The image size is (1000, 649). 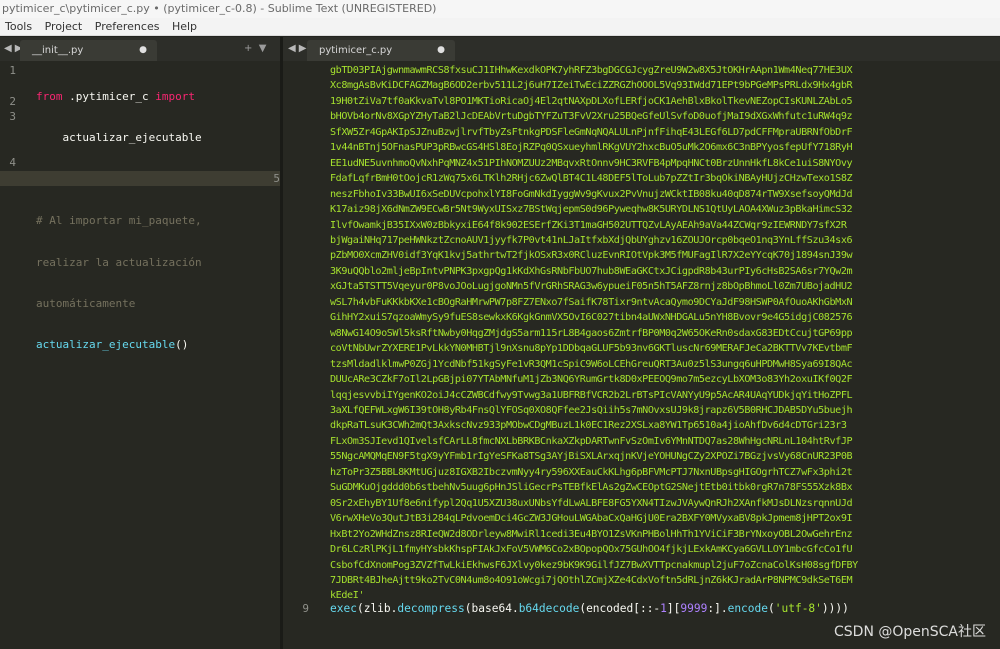 I want to click on decompress-call: decompress, so click(x=431, y=608).